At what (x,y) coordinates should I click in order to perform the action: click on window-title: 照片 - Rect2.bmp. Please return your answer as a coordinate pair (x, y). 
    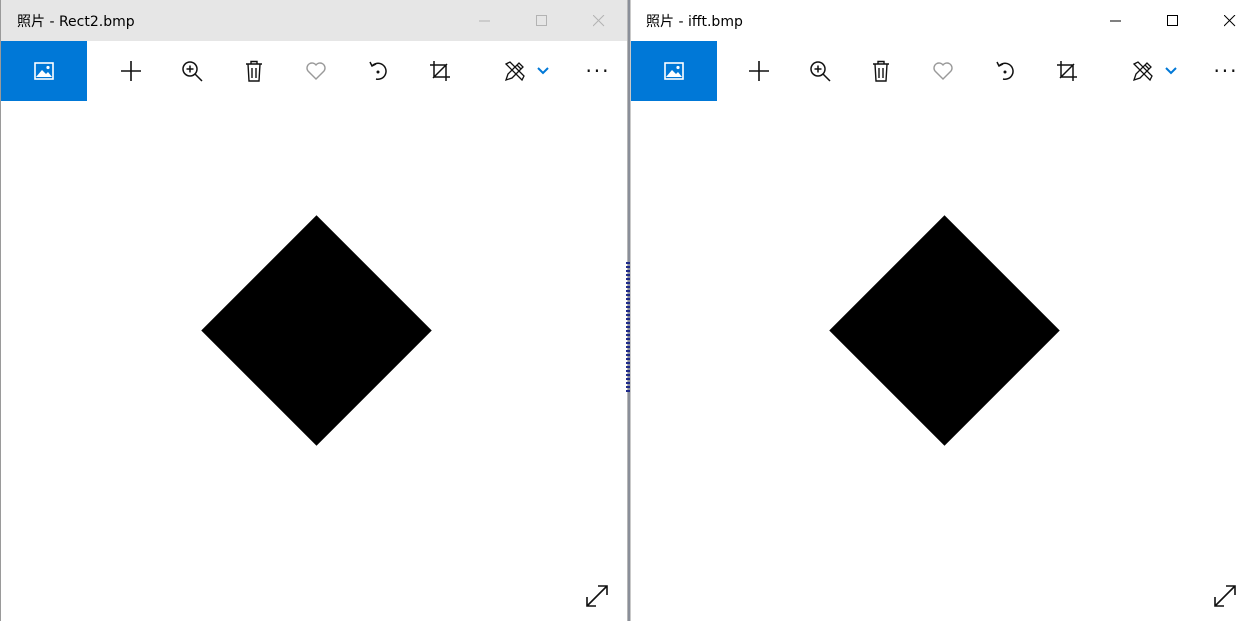
    Looking at the image, I should click on (76, 21).